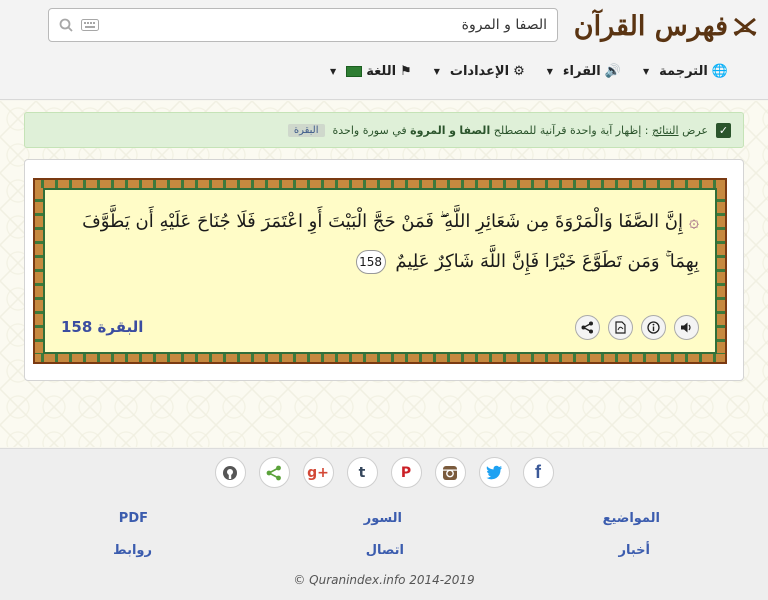 The image size is (768, 600). I want to click on search-icon, so click(66, 25).